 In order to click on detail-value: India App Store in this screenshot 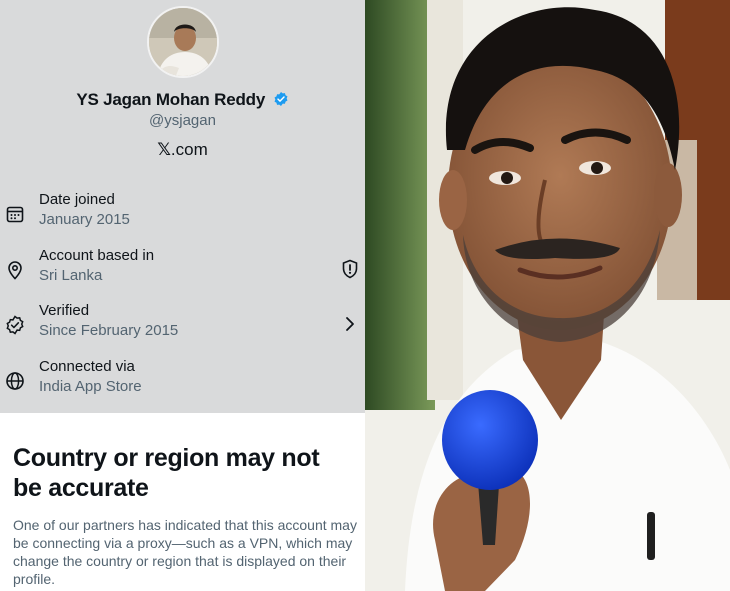, I will do `click(90, 386)`.